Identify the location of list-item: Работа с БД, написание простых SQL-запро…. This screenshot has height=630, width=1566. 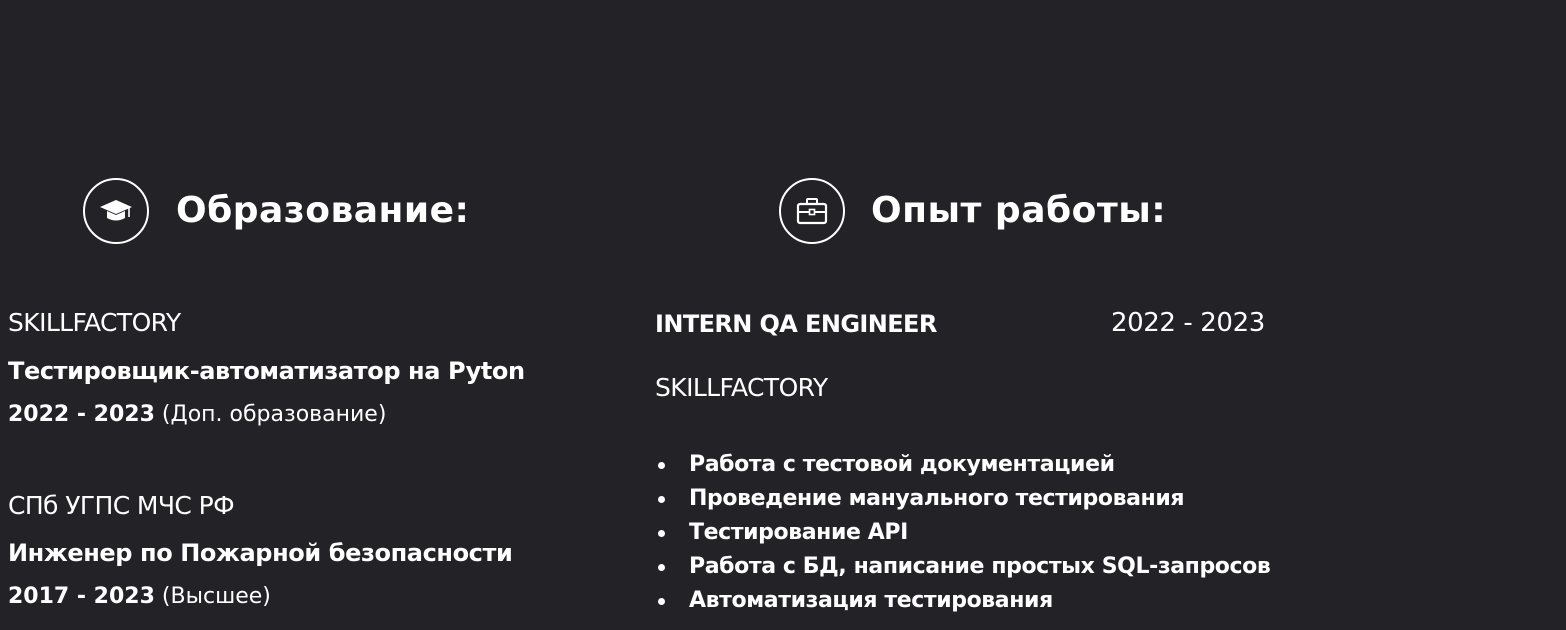
(963, 567).